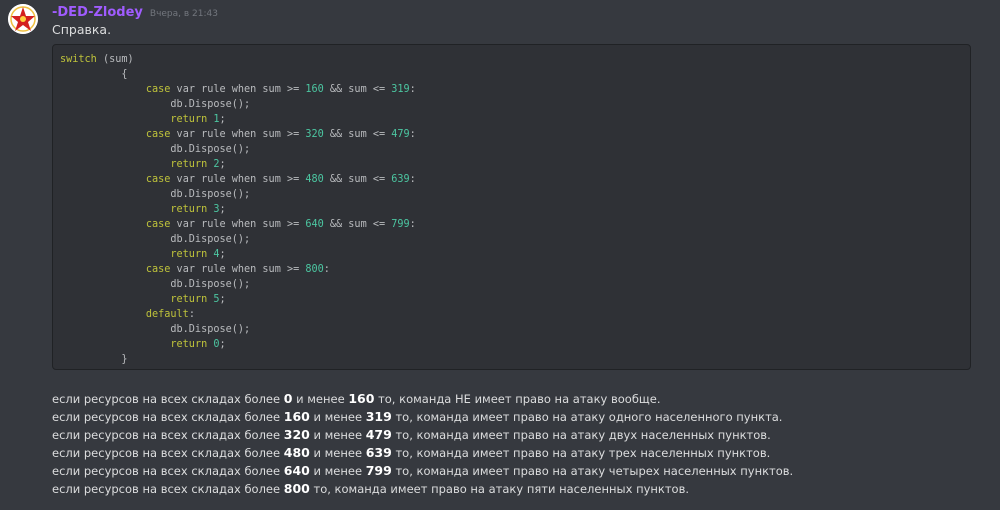 Image resolution: width=1000 pixels, height=510 pixels. Describe the element at coordinates (167, 314) in the screenshot. I see `code-keyword: default` at that location.